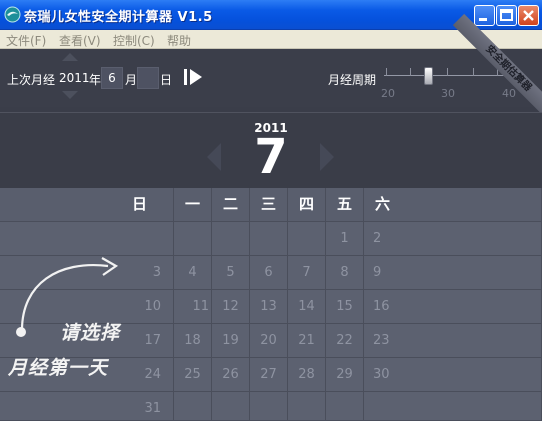 This screenshot has height=421, width=542. Describe the element at coordinates (345, 341) in the screenshot. I see `calendar-day-cell: 22` at that location.